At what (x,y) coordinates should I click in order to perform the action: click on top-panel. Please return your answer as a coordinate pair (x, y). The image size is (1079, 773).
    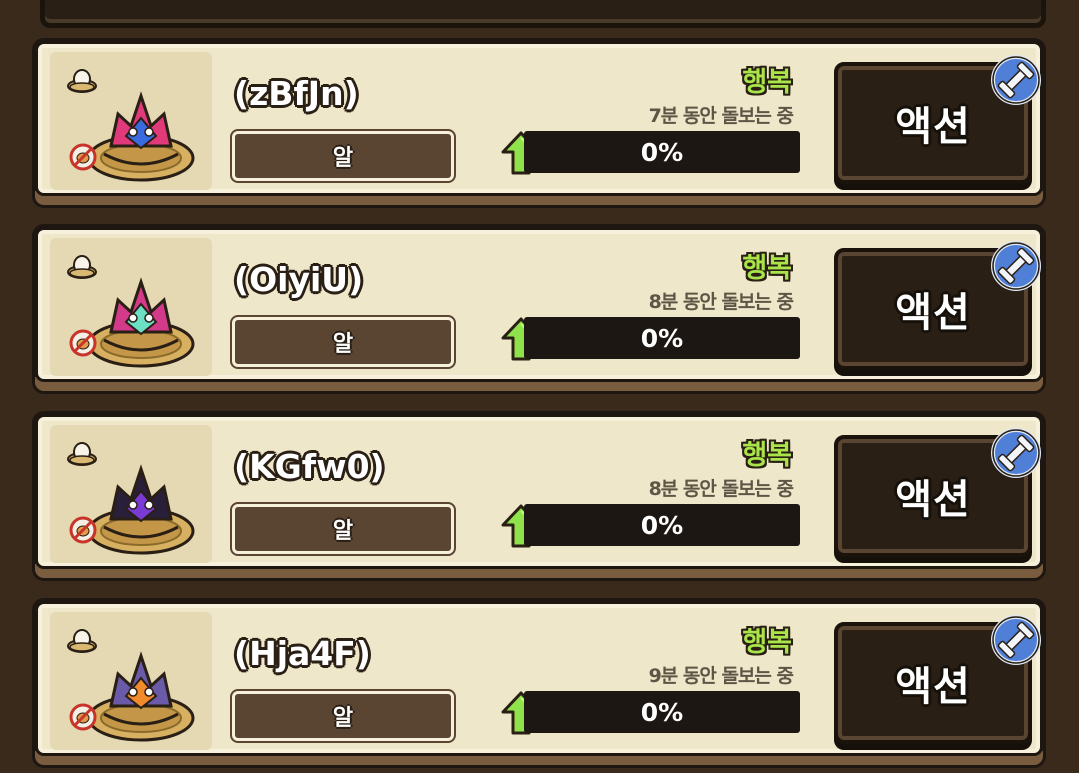
    Looking at the image, I should click on (543, 14).